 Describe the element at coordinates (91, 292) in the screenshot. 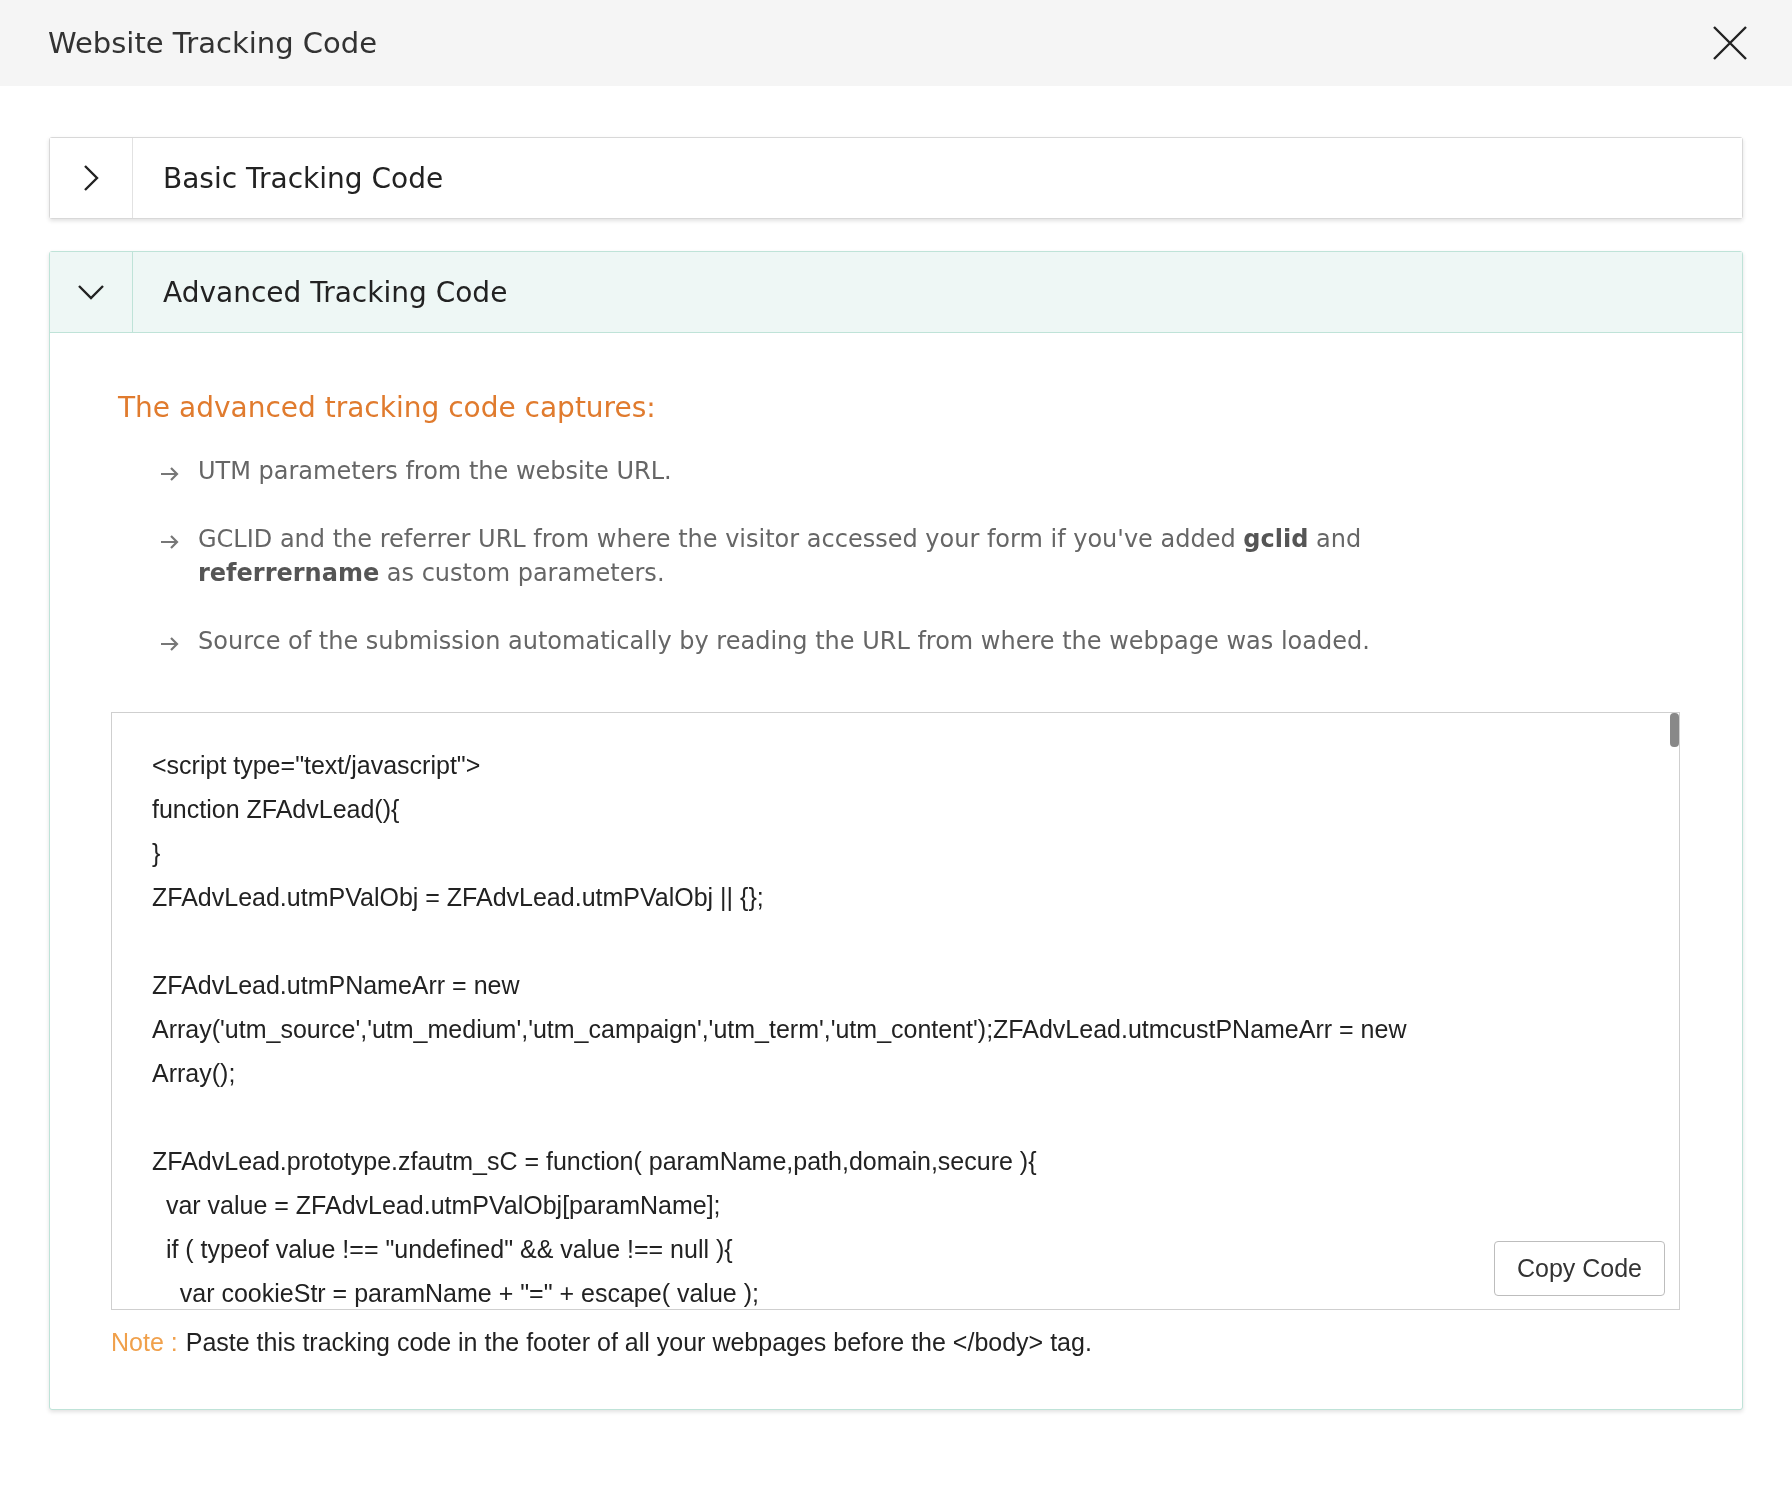

I see `chevron-down-icon` at that location.